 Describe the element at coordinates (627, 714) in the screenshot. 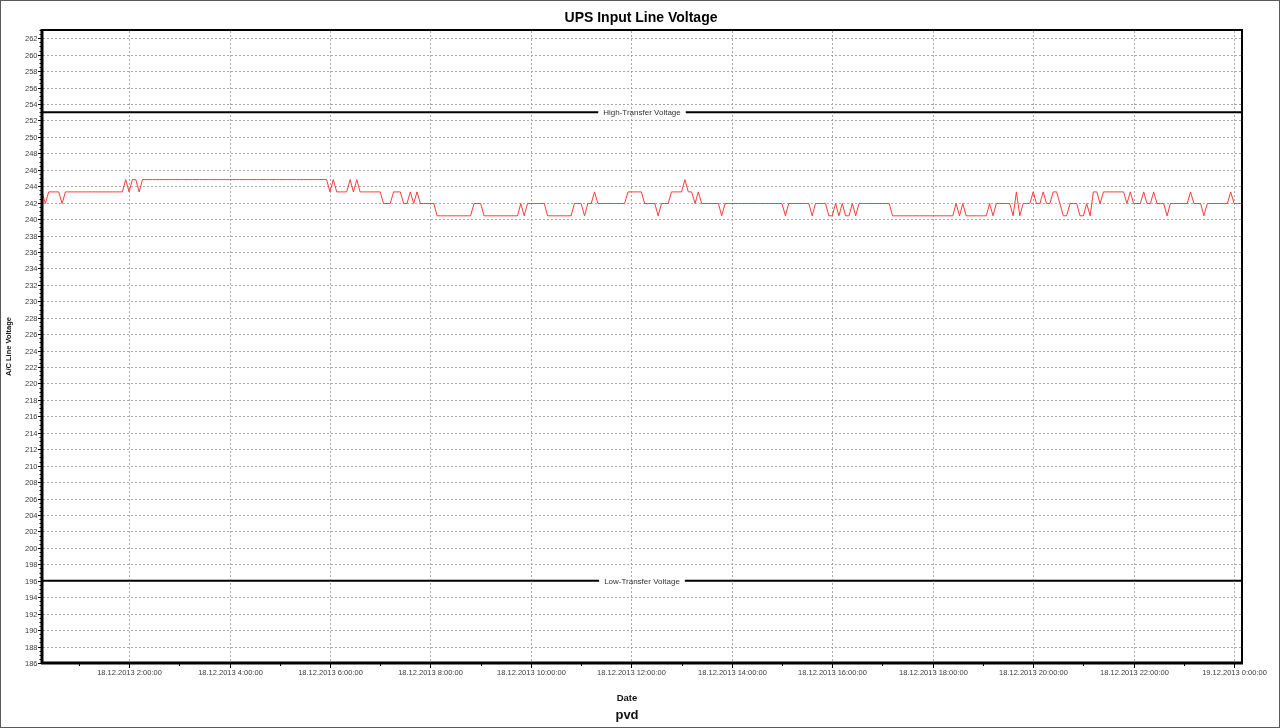

I see `chart-caption: pvd` at that location.